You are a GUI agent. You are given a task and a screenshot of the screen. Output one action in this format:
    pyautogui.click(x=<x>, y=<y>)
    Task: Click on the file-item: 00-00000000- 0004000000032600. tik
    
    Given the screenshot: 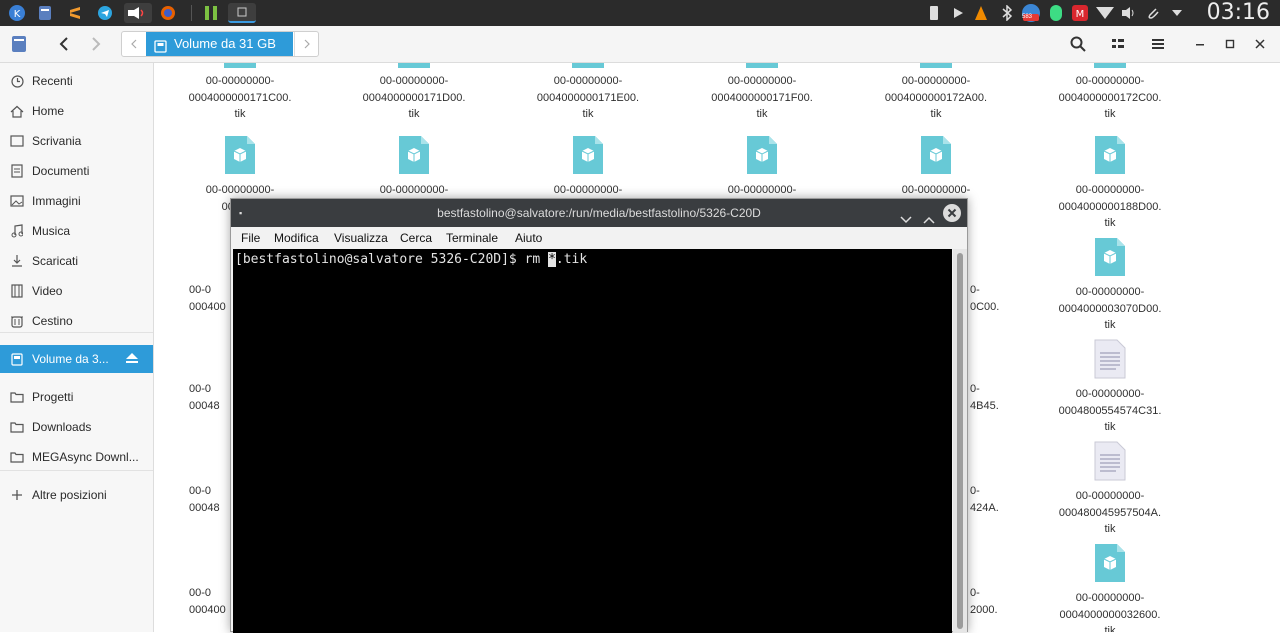 What is the action you would take?
    pyautogui.click(x=1110, y=347)
    